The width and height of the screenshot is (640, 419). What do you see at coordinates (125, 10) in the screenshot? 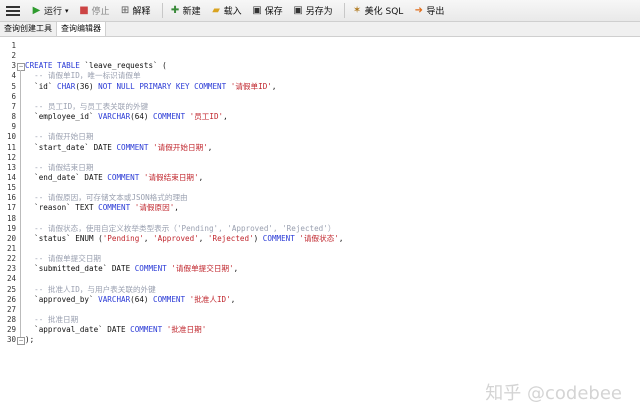
I see `explain-icon: ⊞` at bounding box center [125, 10].